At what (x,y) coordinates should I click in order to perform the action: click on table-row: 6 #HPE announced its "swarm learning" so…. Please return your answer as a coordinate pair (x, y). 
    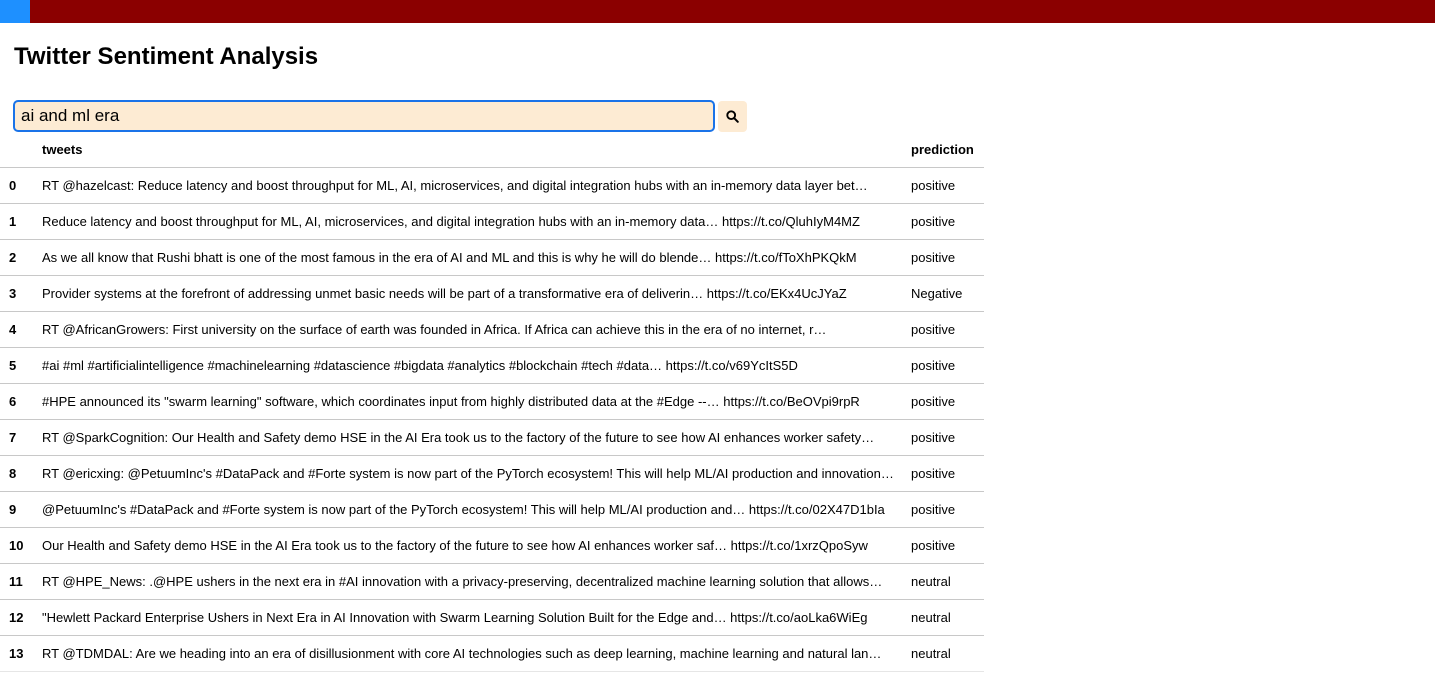
    Looking at the image, I should click on (492, 401).